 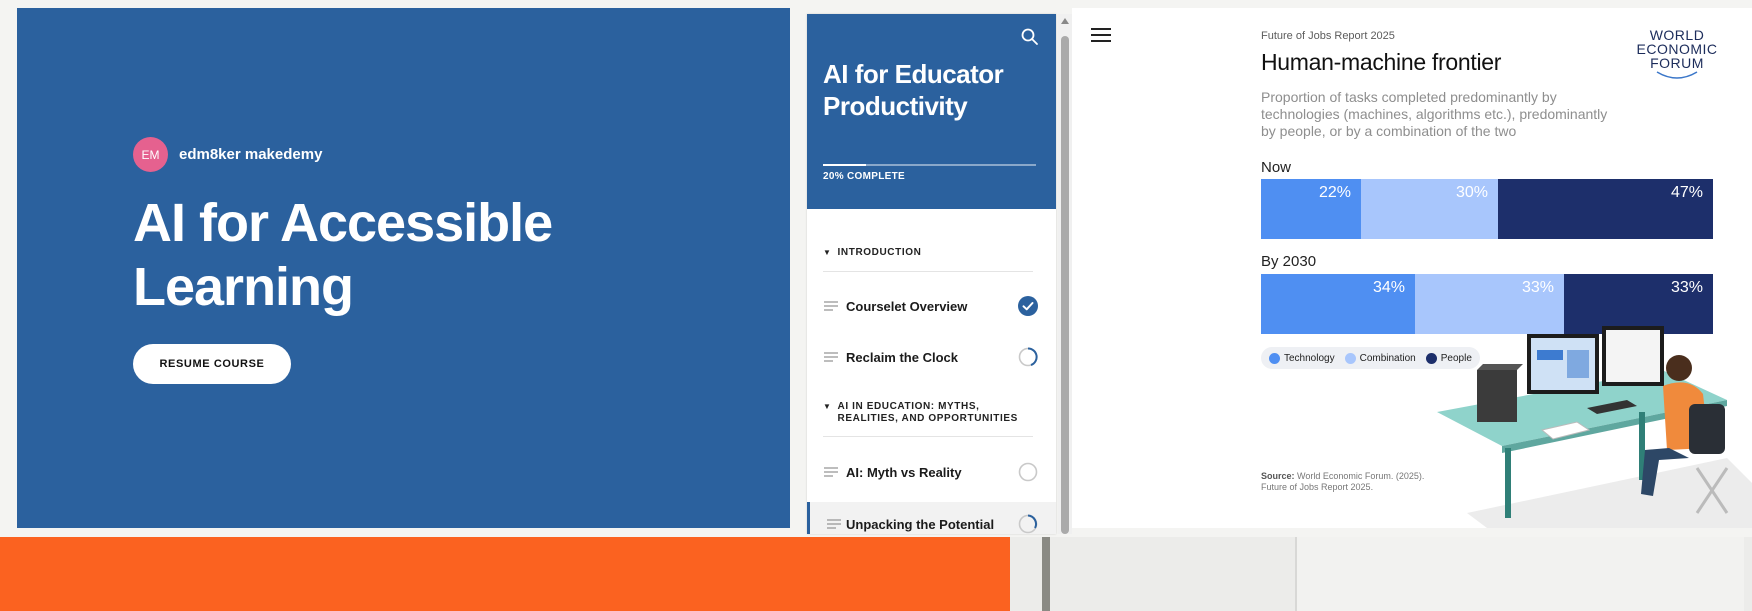 I want to click on bar-people-now: 47%, so click(x=1605, y=209).